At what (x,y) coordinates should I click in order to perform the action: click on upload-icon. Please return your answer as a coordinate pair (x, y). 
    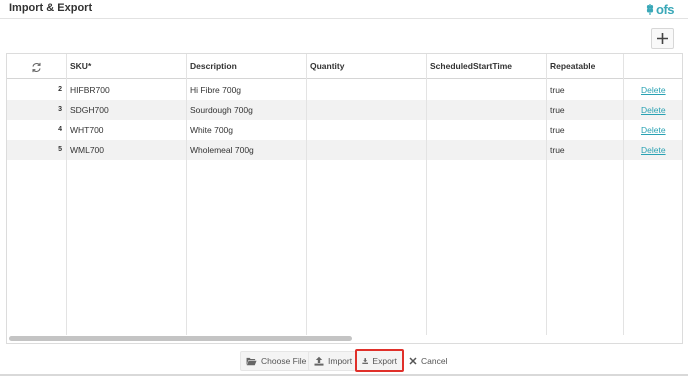
    Looking at the image, I should click on (319, 361).